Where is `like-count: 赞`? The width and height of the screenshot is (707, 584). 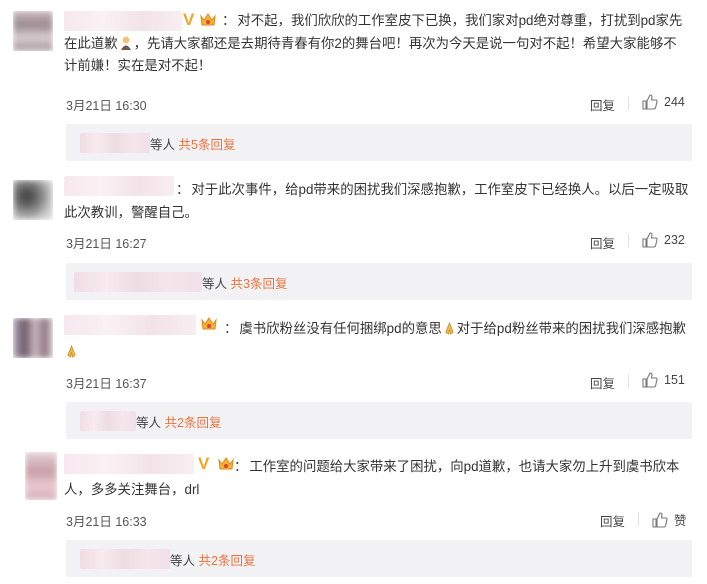 like-count: 赞 is located at coordinates (680, 521).